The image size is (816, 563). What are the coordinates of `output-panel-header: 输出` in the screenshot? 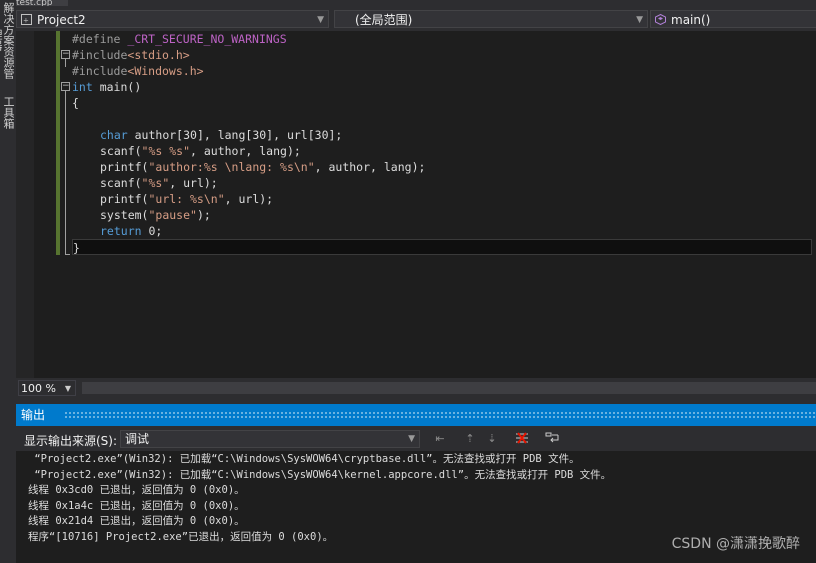 It's located at (416, 415).